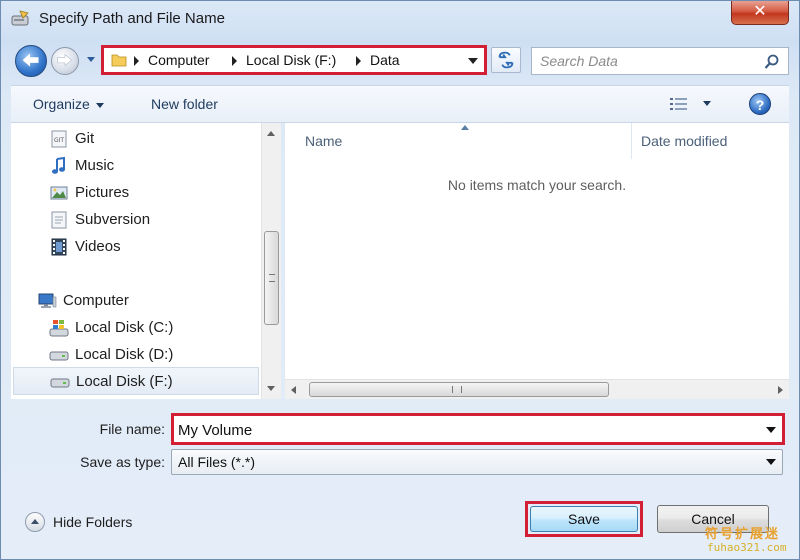 The height and width of the screenshot is (560, 800). I want to click on close-button: ✕, so click(760, 13).